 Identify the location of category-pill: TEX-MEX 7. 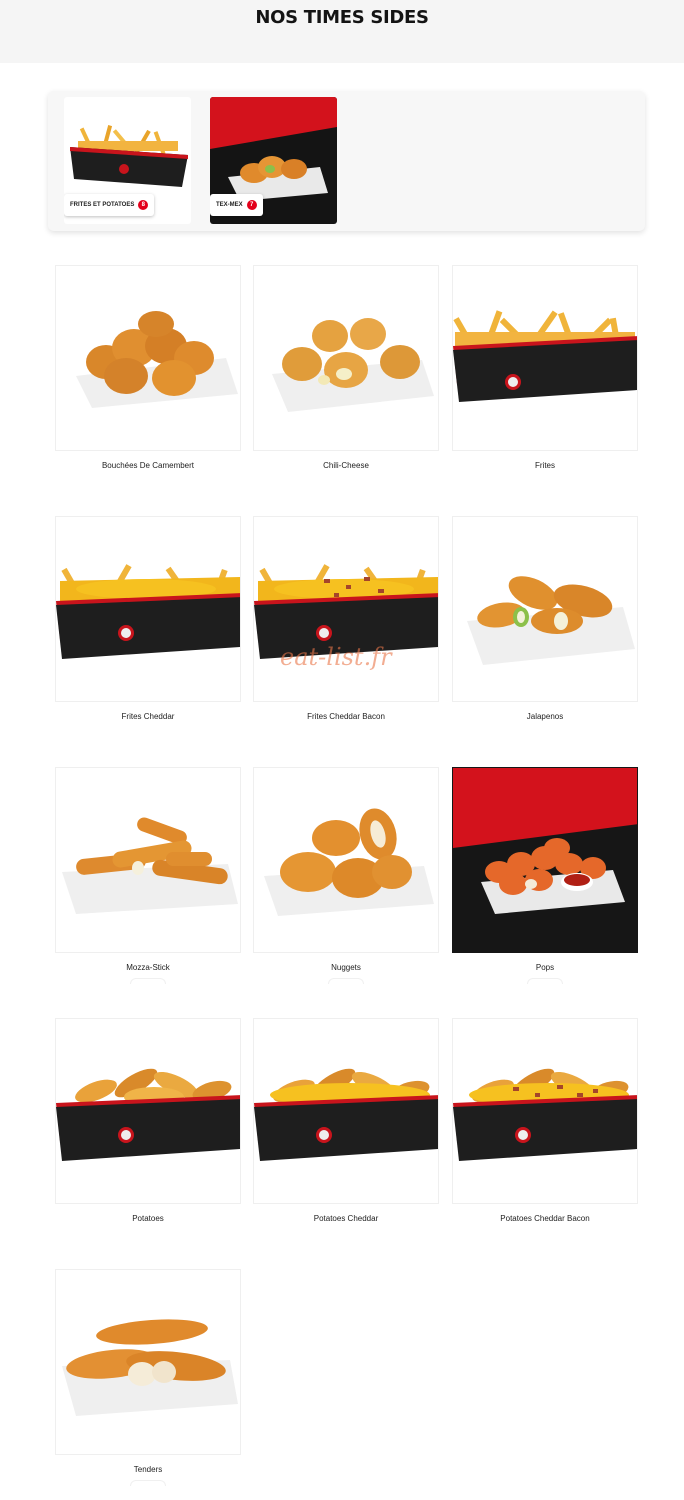
(236, 205).